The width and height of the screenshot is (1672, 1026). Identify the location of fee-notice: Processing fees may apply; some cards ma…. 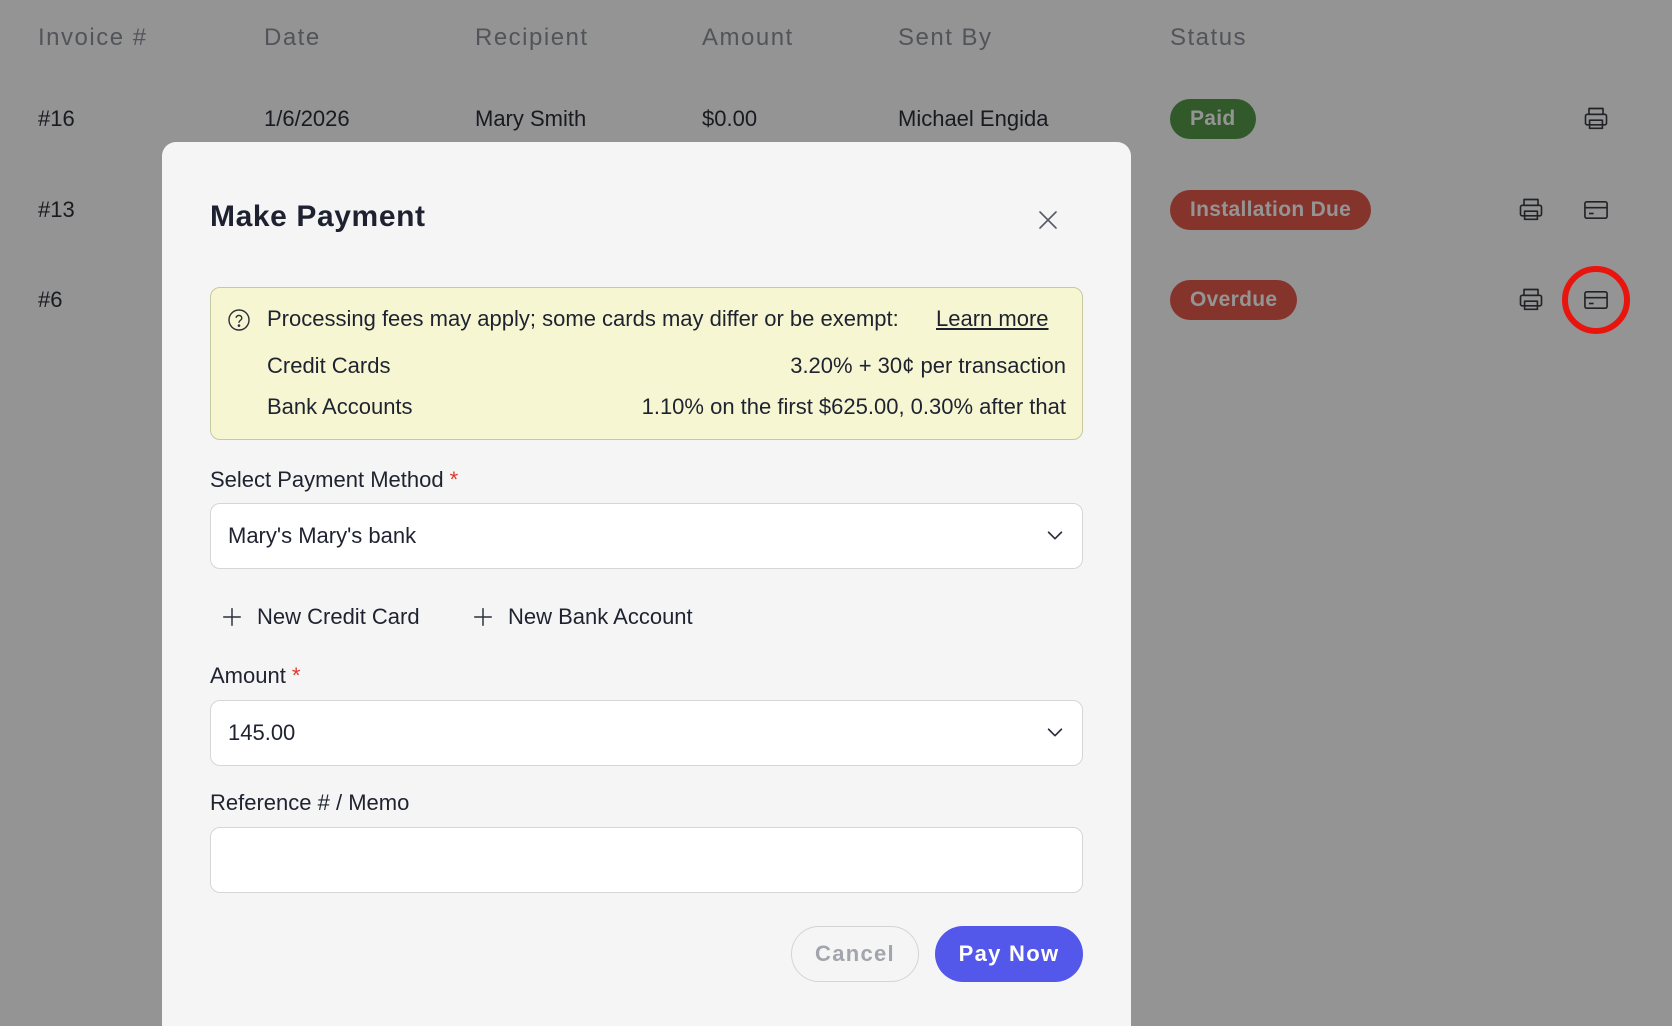
(646, 363).